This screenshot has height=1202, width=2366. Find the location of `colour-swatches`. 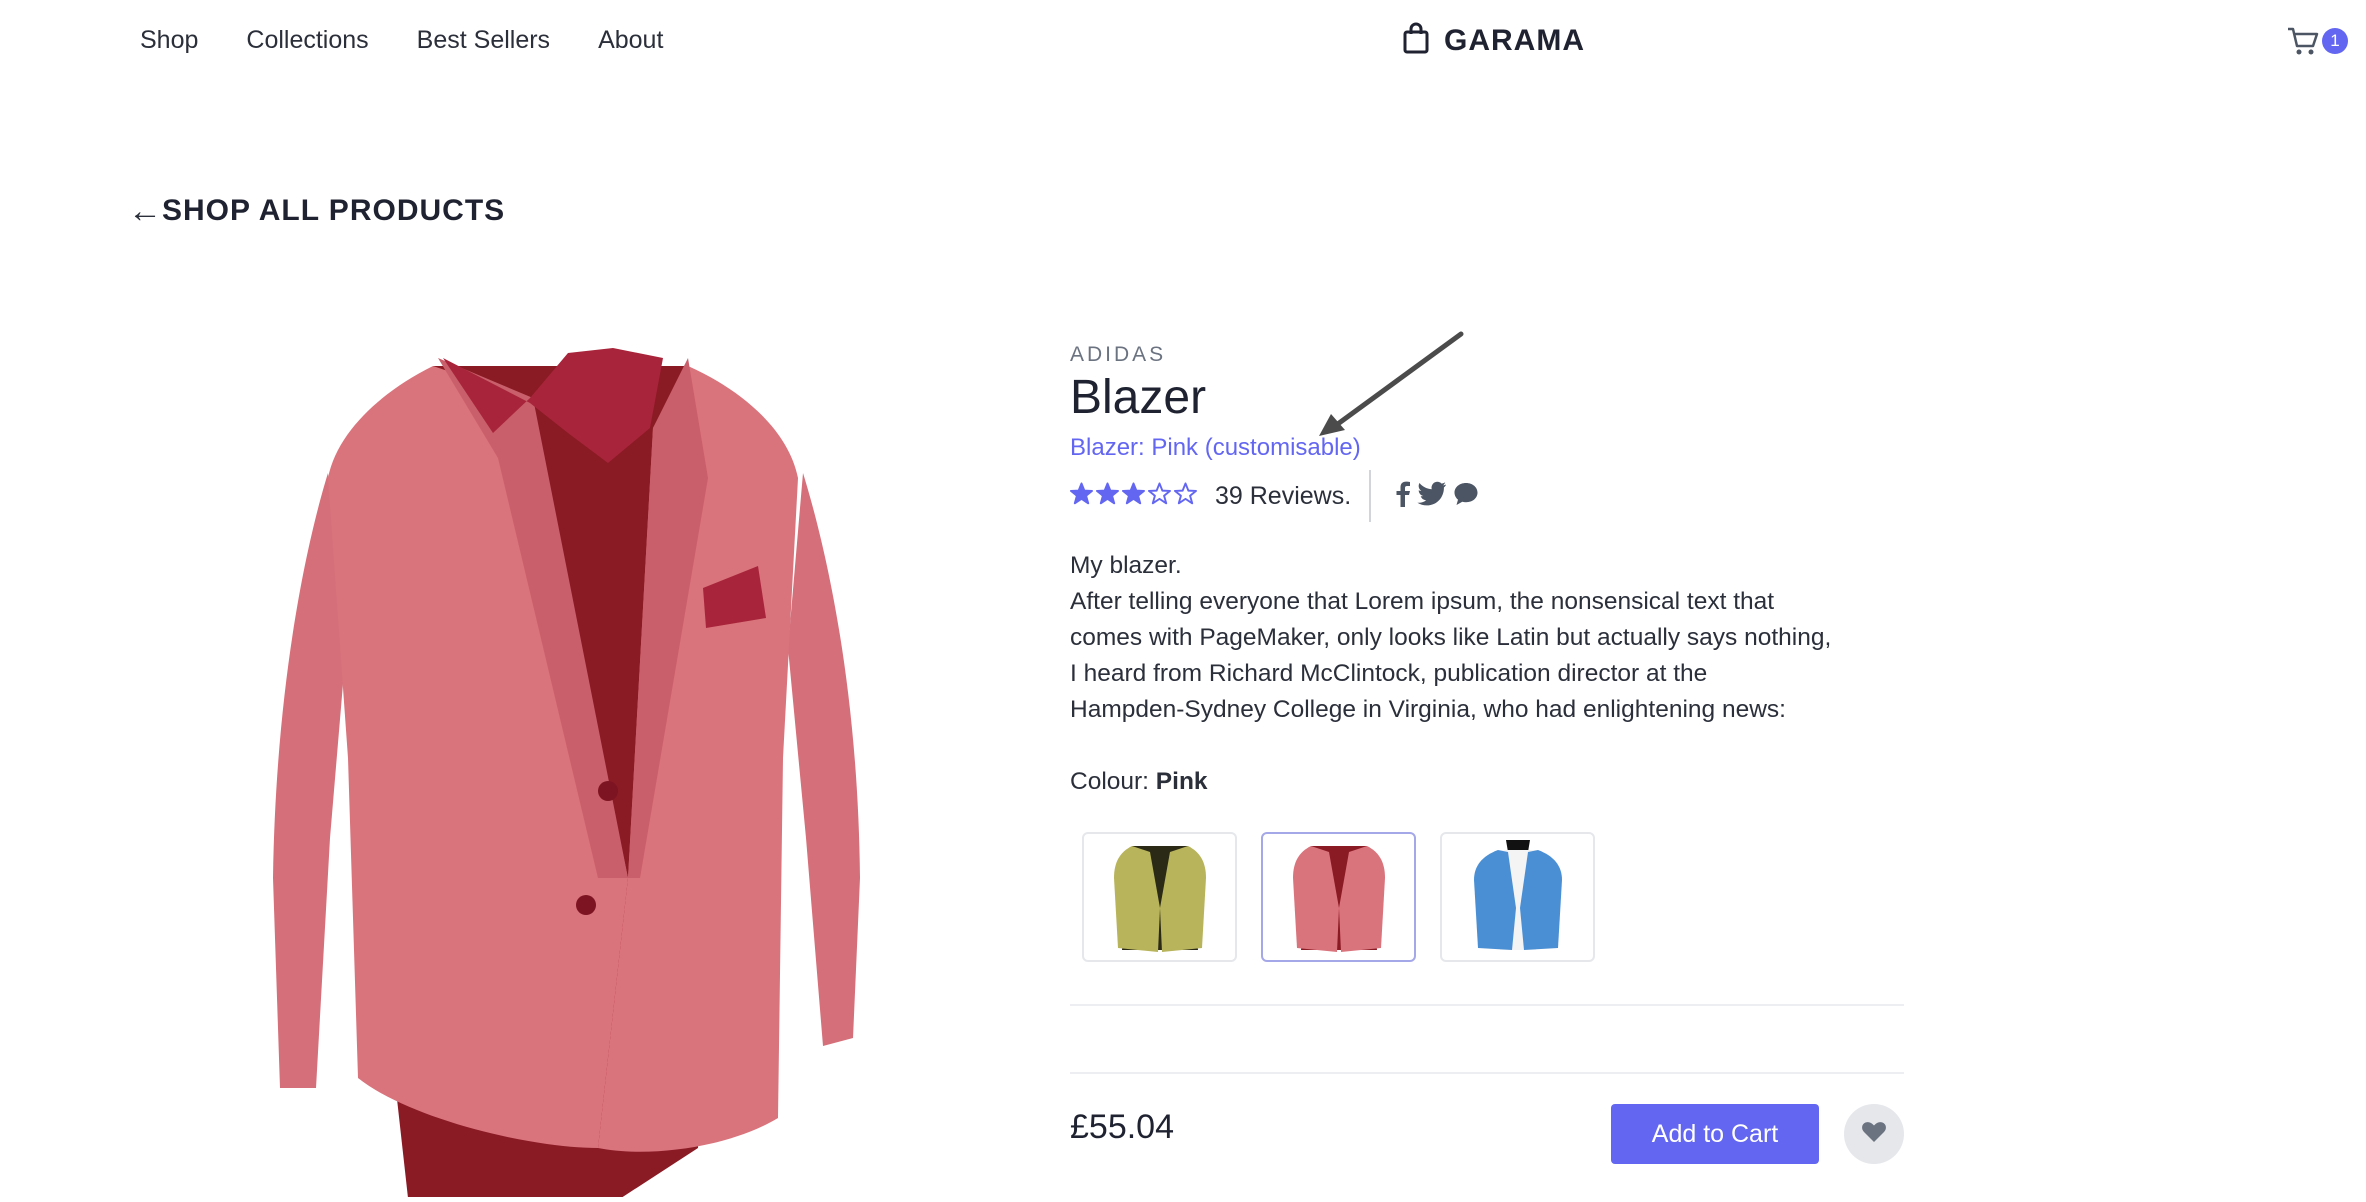

colour-swatches is located at coordinates (1338, 897).